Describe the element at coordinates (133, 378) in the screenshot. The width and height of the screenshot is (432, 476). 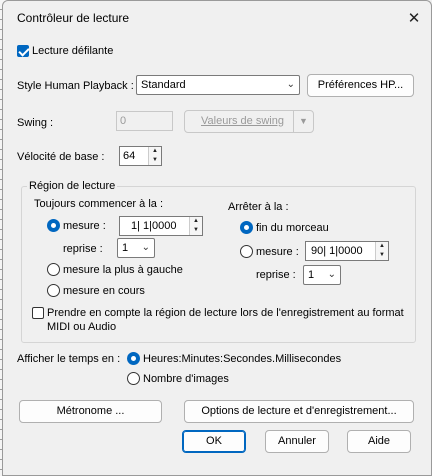
I see `time-frames-radio` at that location.